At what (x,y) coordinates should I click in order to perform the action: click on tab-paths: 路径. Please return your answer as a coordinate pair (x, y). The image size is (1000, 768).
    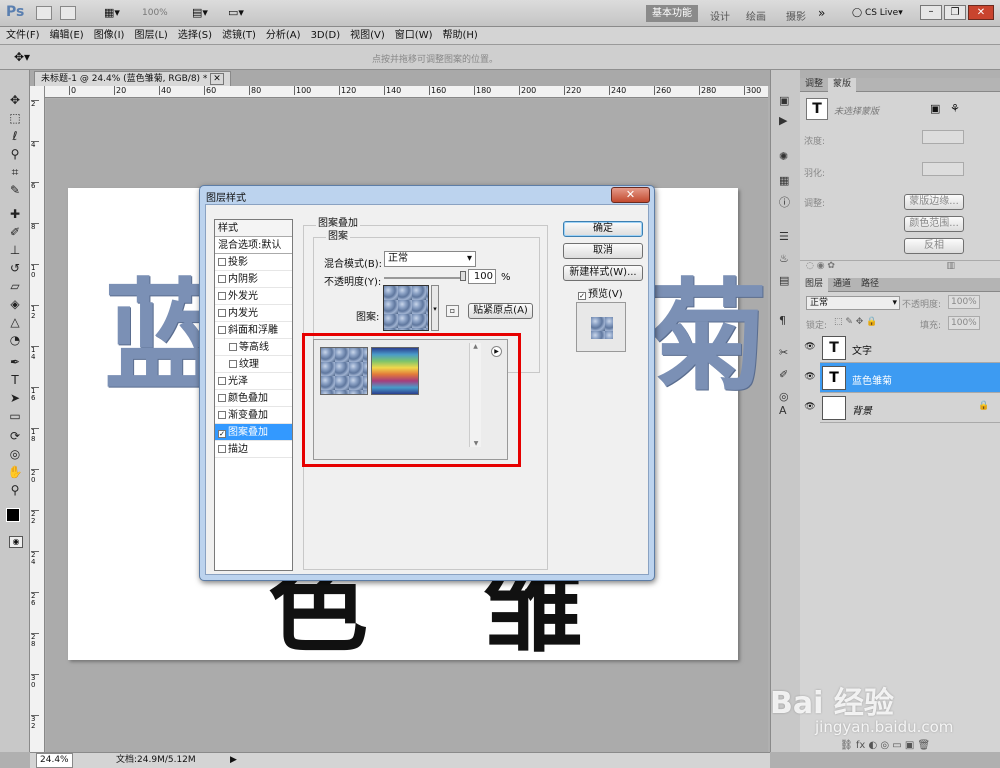
    Looking at the image, I should click on (870, 285).